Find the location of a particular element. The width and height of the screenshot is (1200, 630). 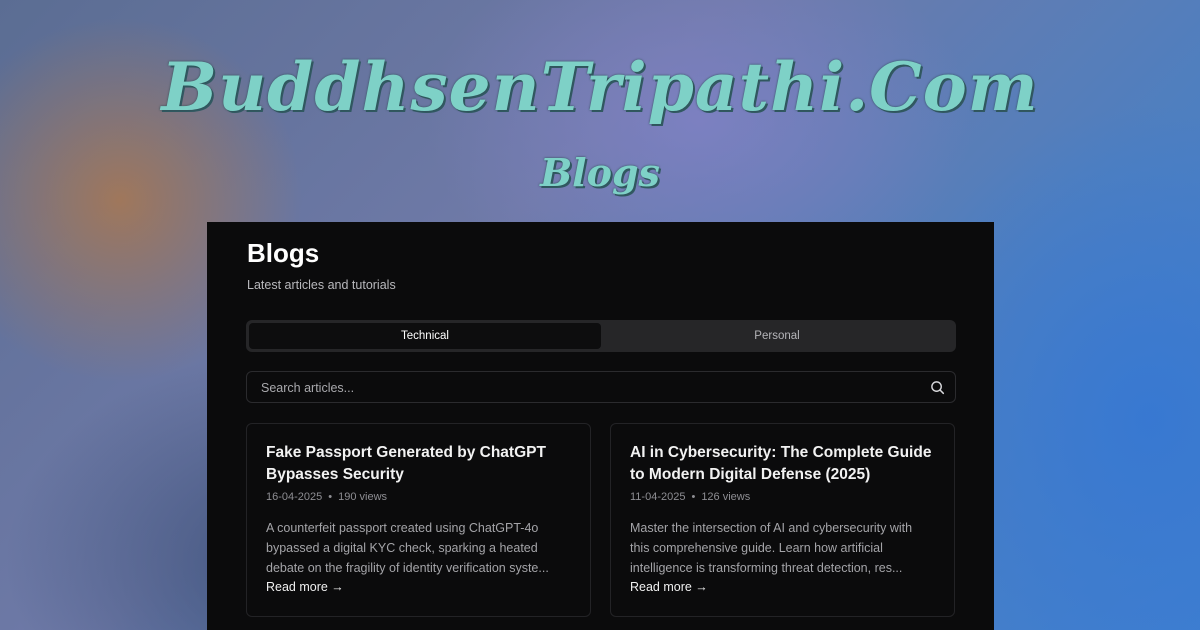

tab-technical: Technical is located at coordinates (425, 336).